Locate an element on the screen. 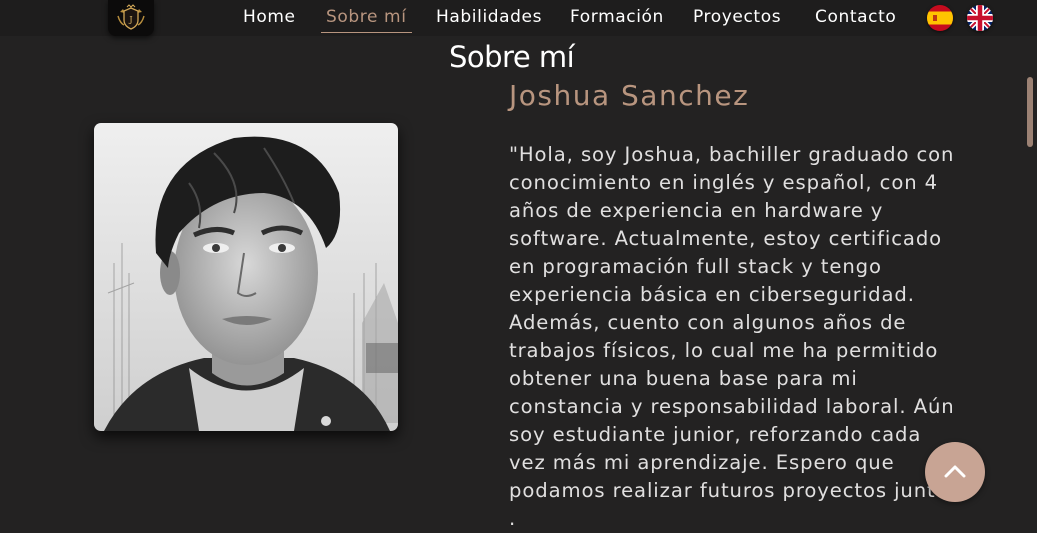 This screenshot has width=1037, height=533. chevron-up-icon is located at coordinates (955, 472).